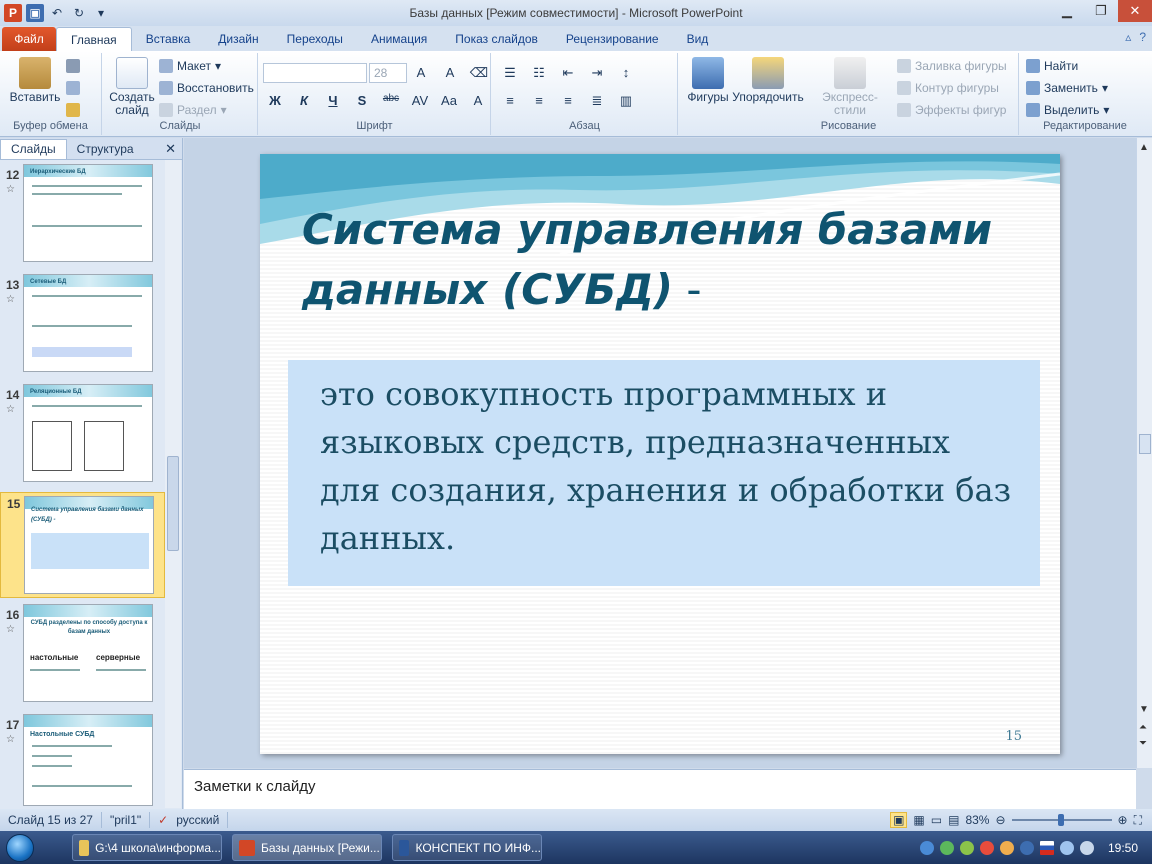 This screenshot has width=1152, height=864. What do you see at coordinates (626, 73) in the screenshot?
I see `line-spacing-icon: ↕` at bounding box center [626, 73].